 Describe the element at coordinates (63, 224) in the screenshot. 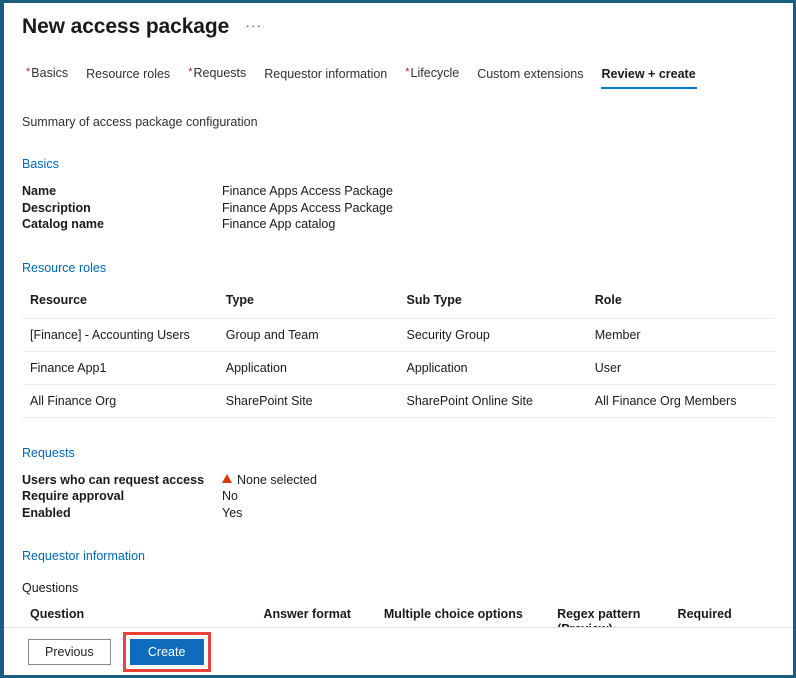

I see `basics-label: Catalog name` at that location.